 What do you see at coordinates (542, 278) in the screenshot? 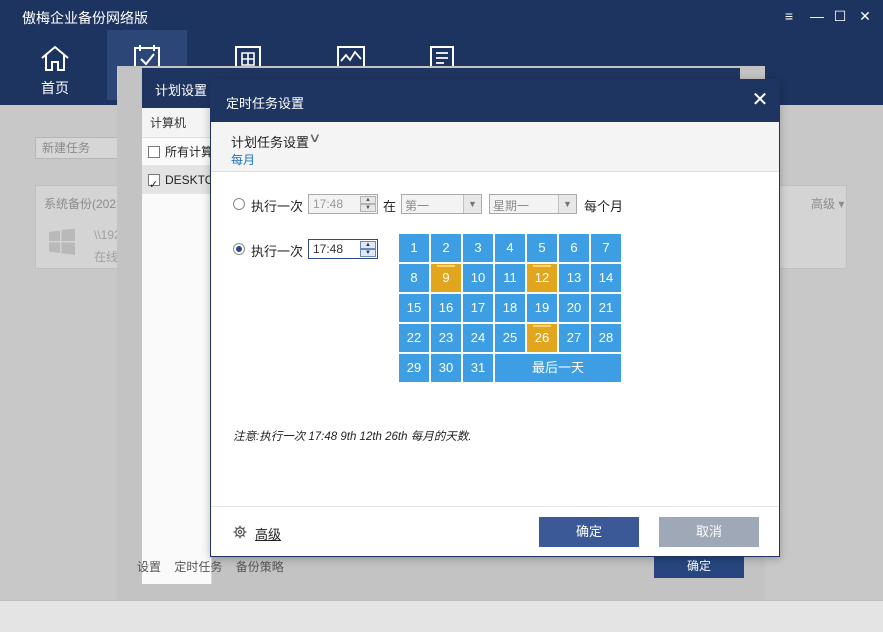
I see `calendar-day-12: 12` at bounding box center [542, 278].